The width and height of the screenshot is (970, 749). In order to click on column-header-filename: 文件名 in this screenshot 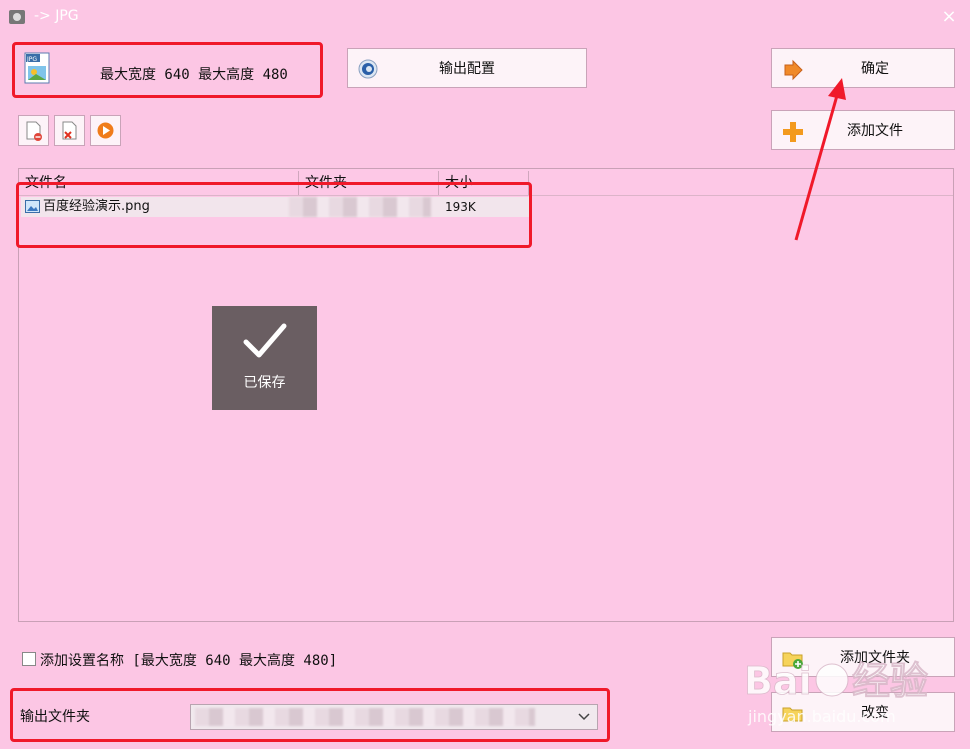, I will do `click(159, 183)`.